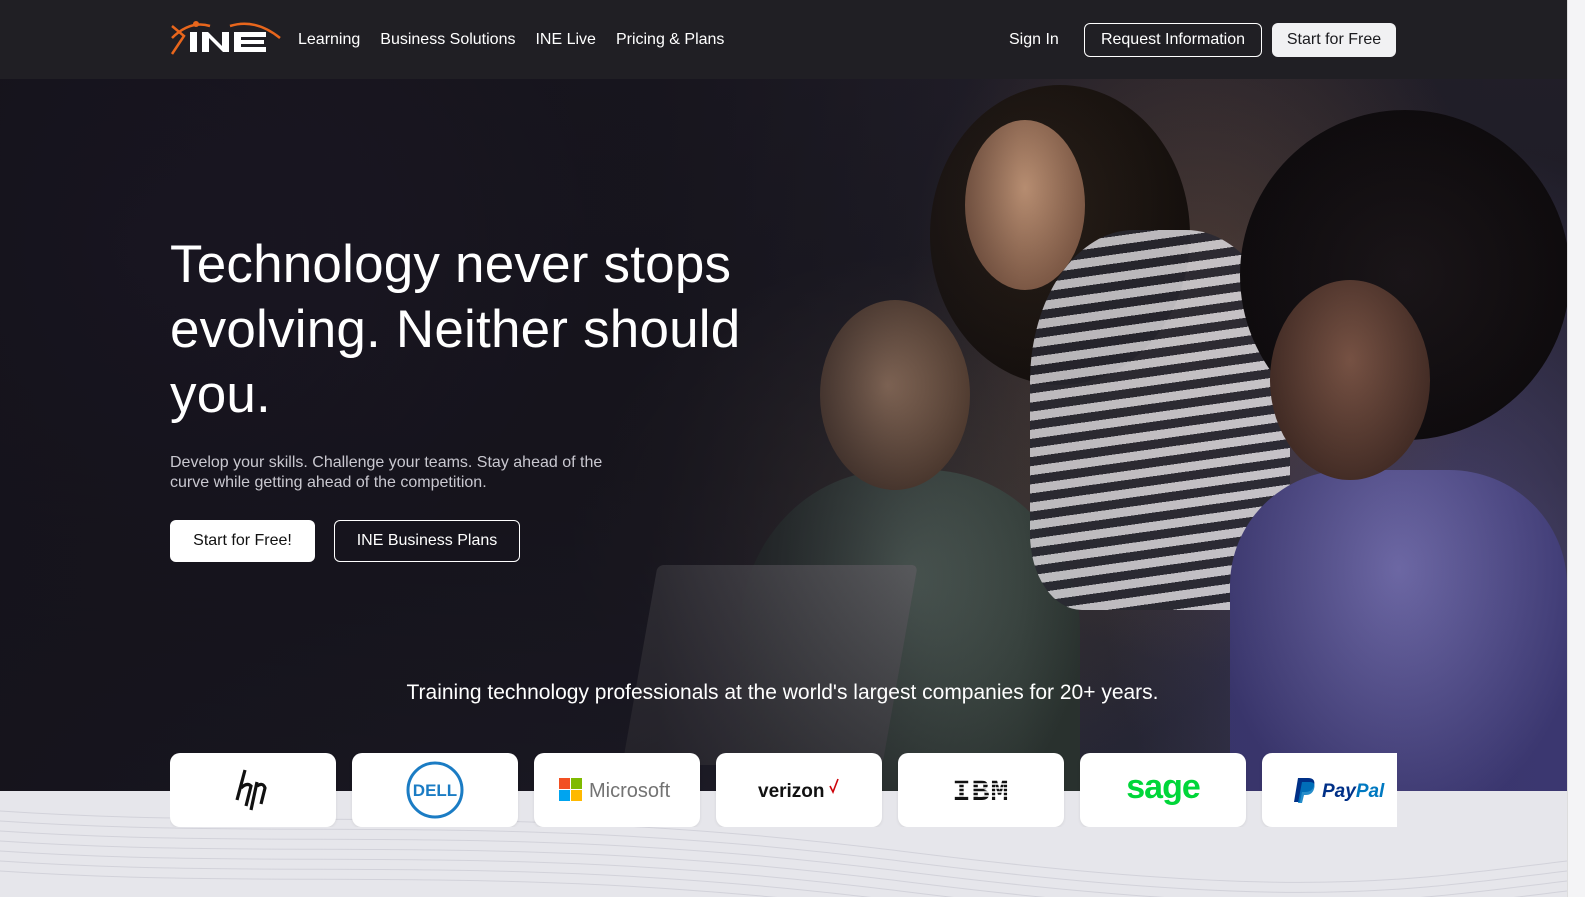 The image size is (1585, 897). I want to click on ibm-logo-card: IBM, so click(981, 790).